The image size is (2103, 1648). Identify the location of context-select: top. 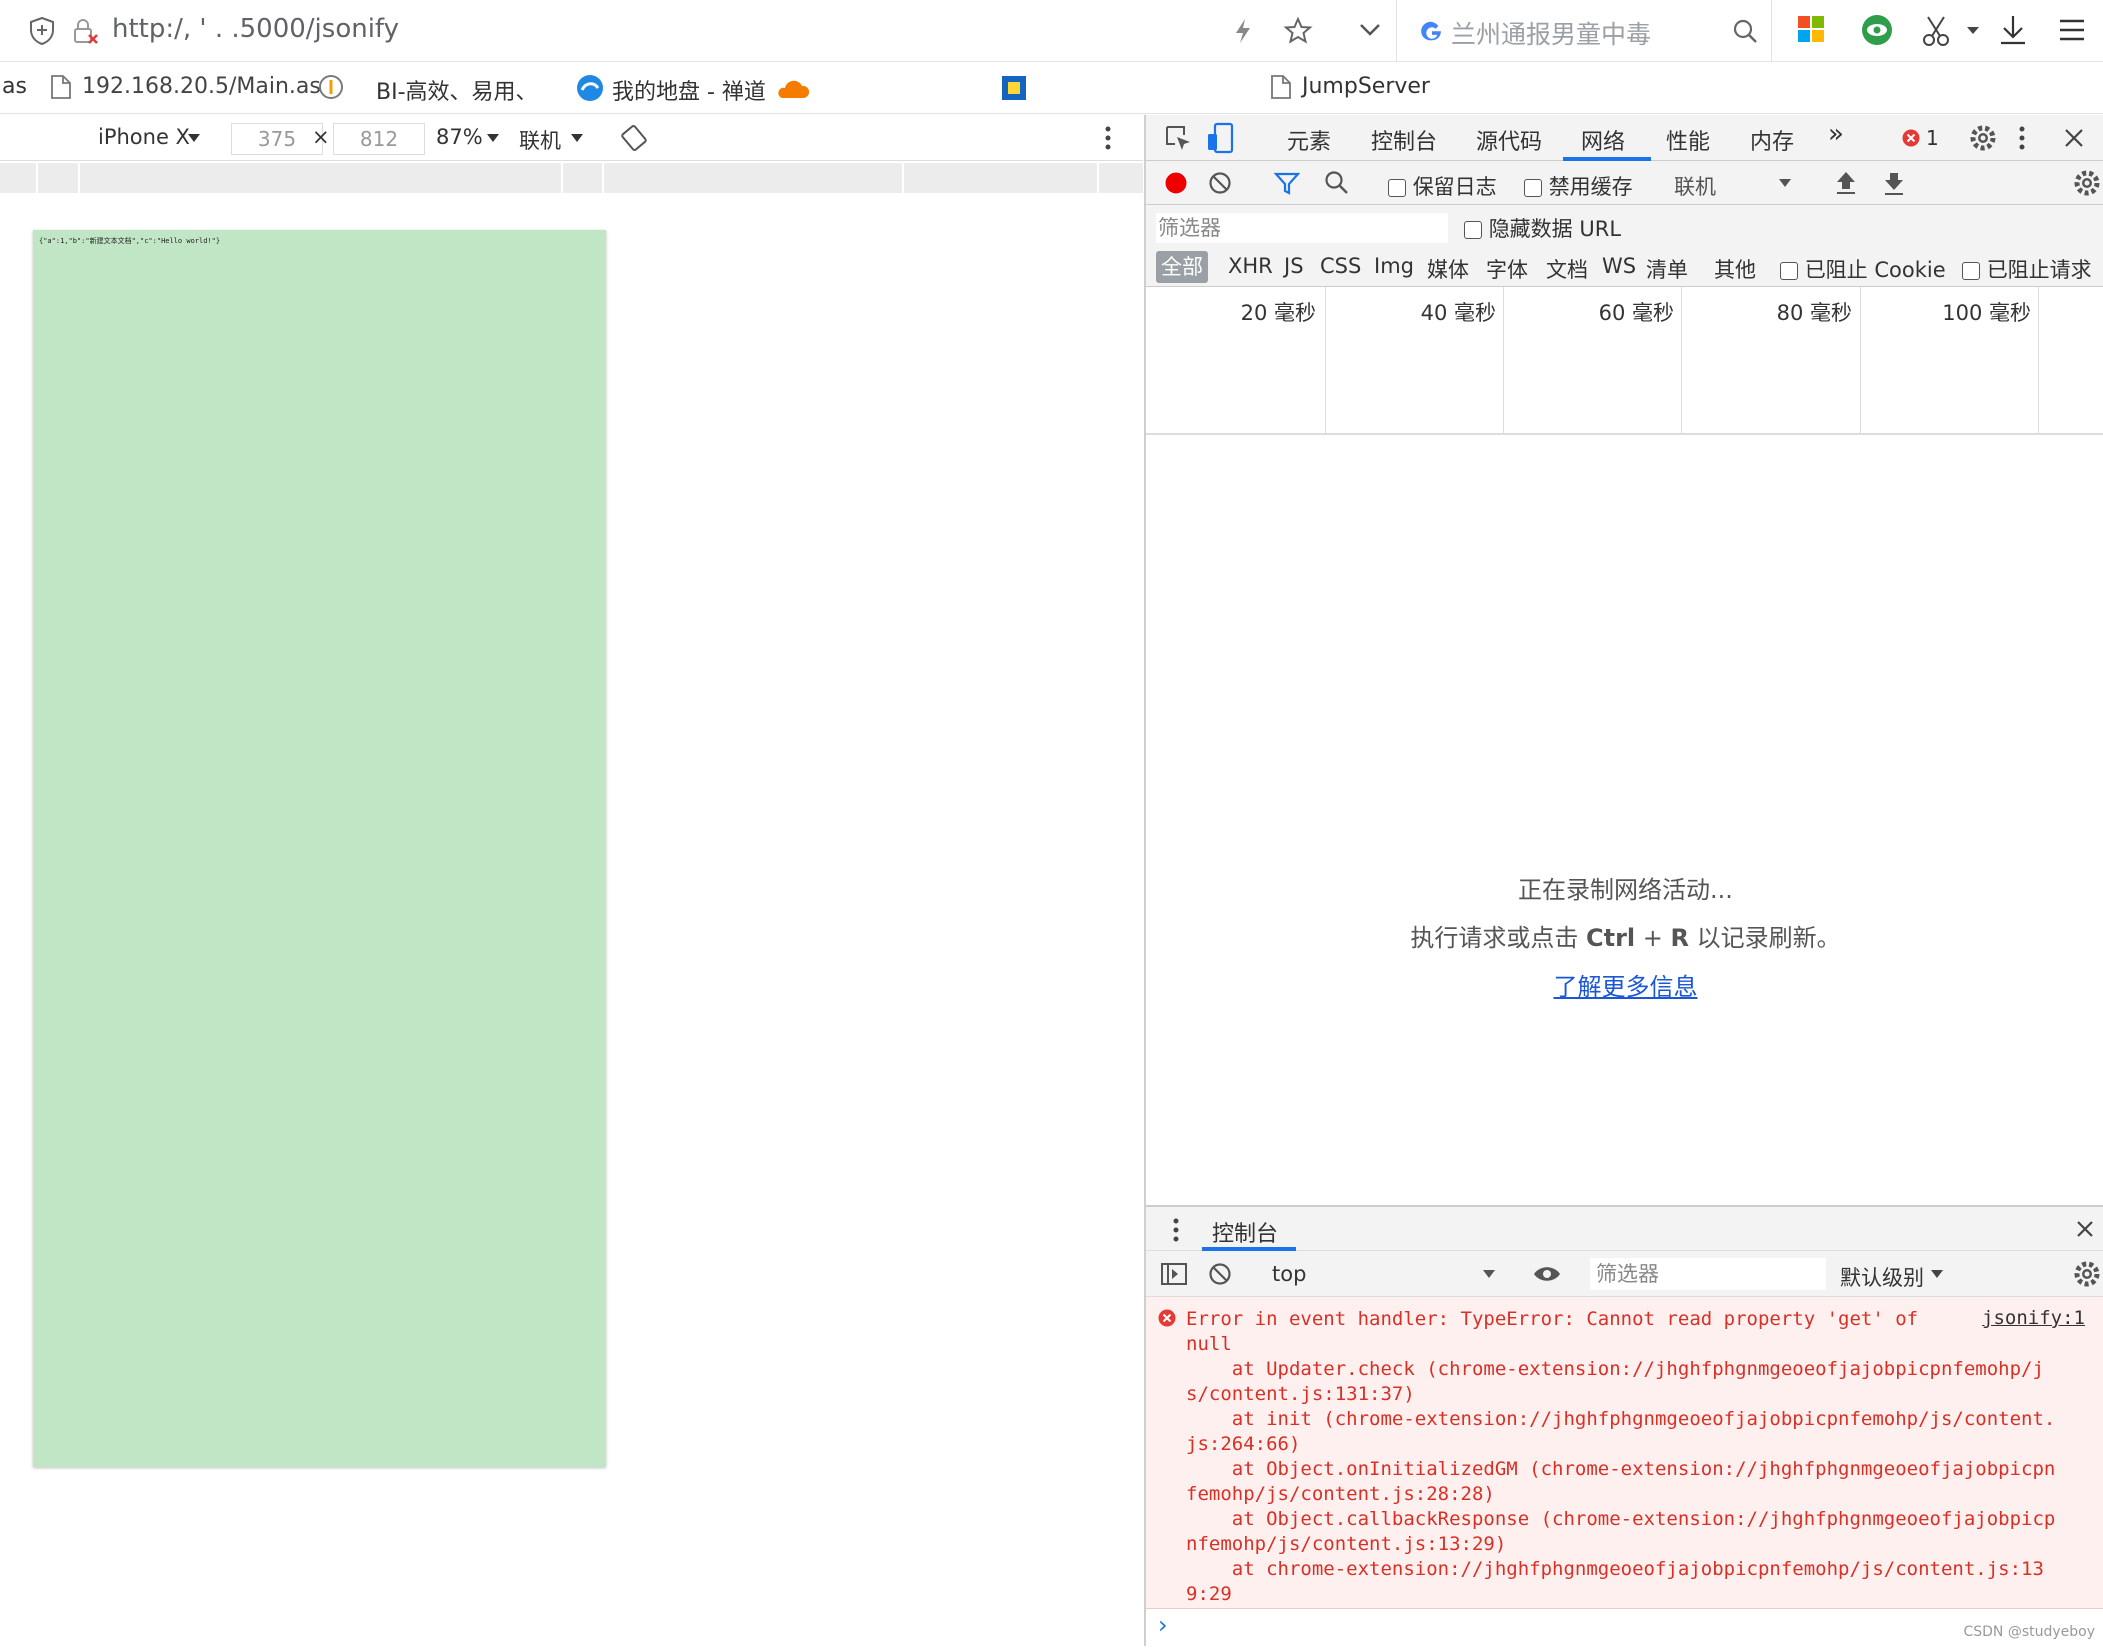
(1289, 1274).